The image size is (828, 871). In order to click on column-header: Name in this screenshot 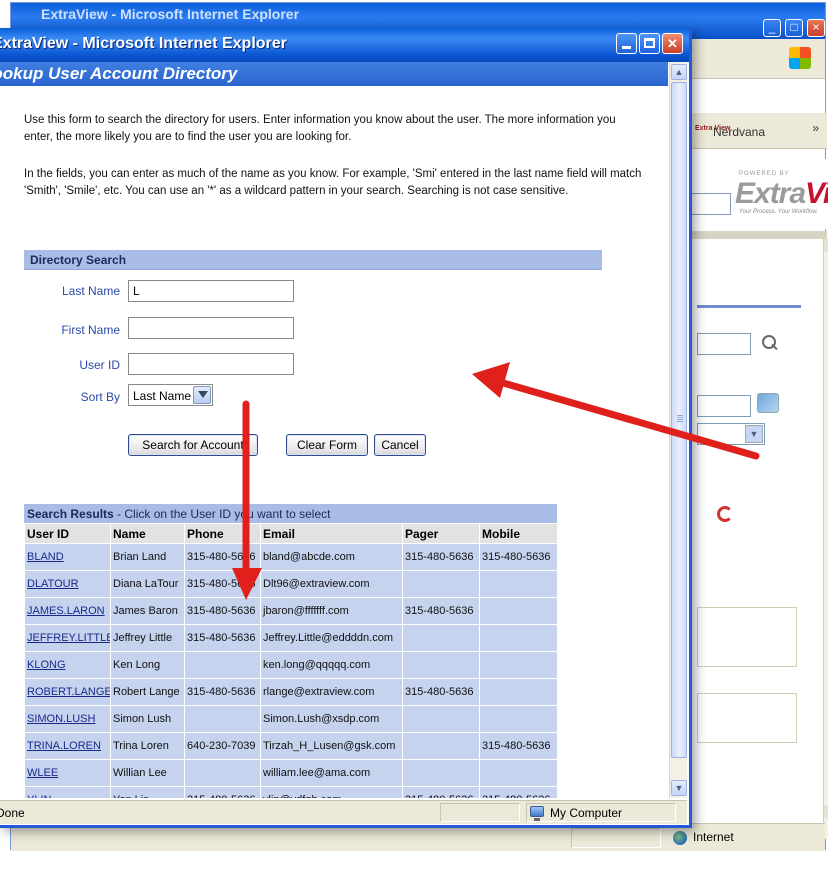, I will do `click(147, 533)`.